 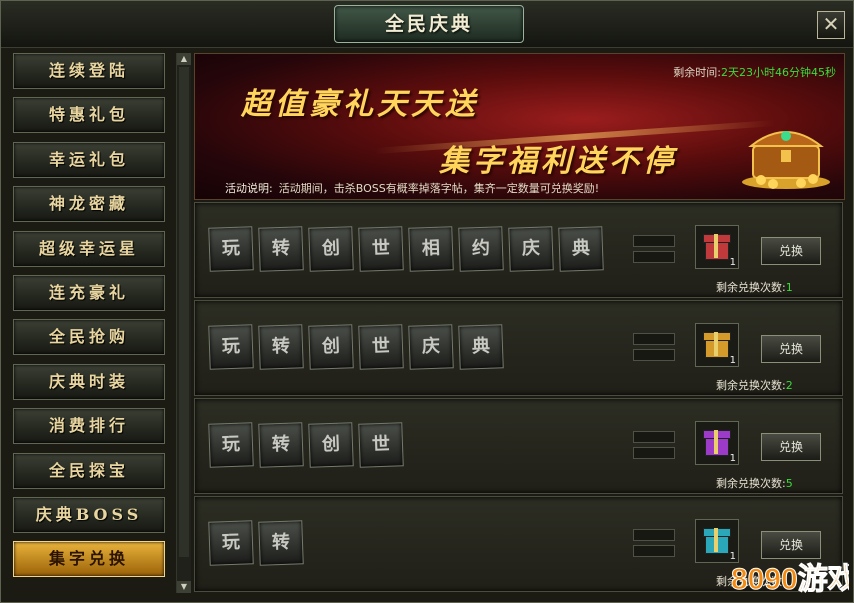 I want to click on scroll-thumb, so click(x=184, y=312).